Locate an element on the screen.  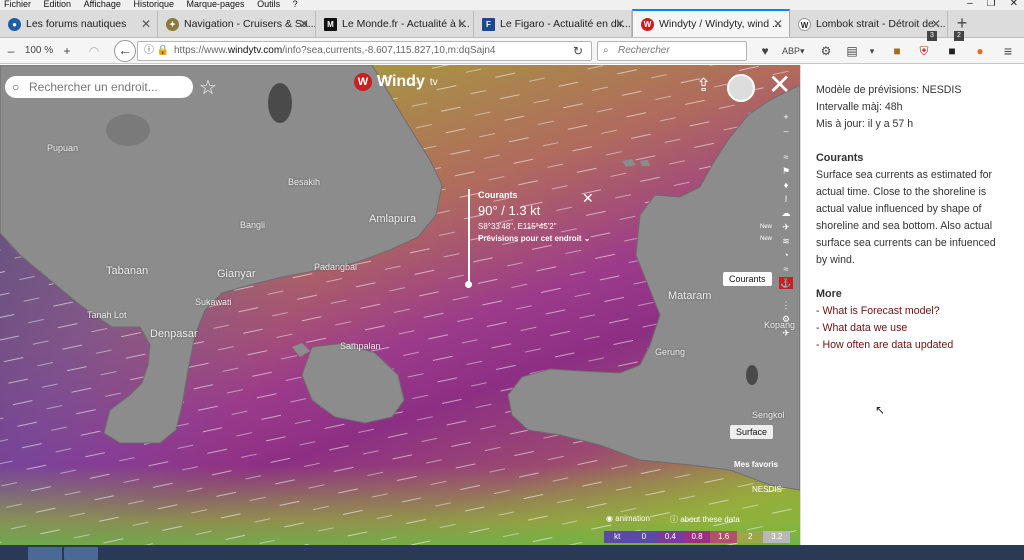
tab-title: Les forums nautiques is located at coordinates (76, 24).